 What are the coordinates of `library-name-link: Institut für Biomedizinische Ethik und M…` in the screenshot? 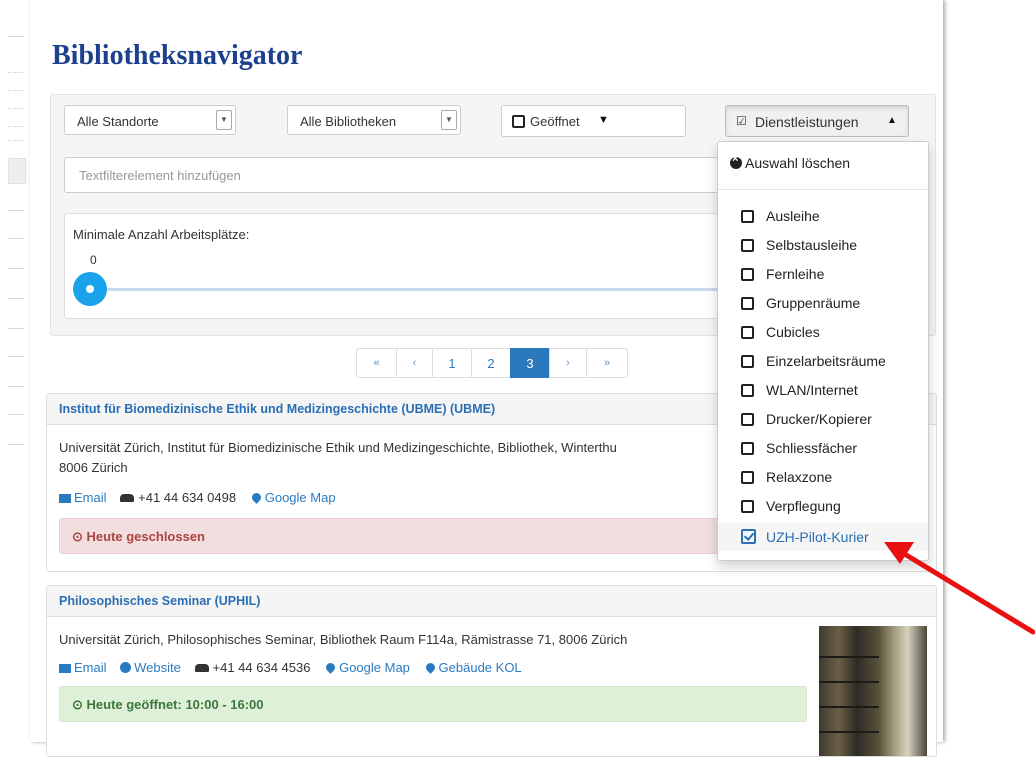 It's located at (277, 409).